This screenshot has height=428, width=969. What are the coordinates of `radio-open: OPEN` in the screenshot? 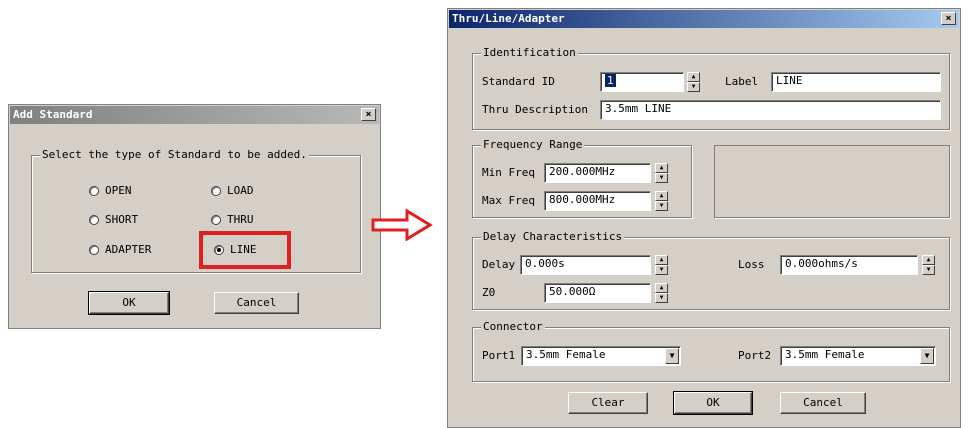 It's located at (110, 190).